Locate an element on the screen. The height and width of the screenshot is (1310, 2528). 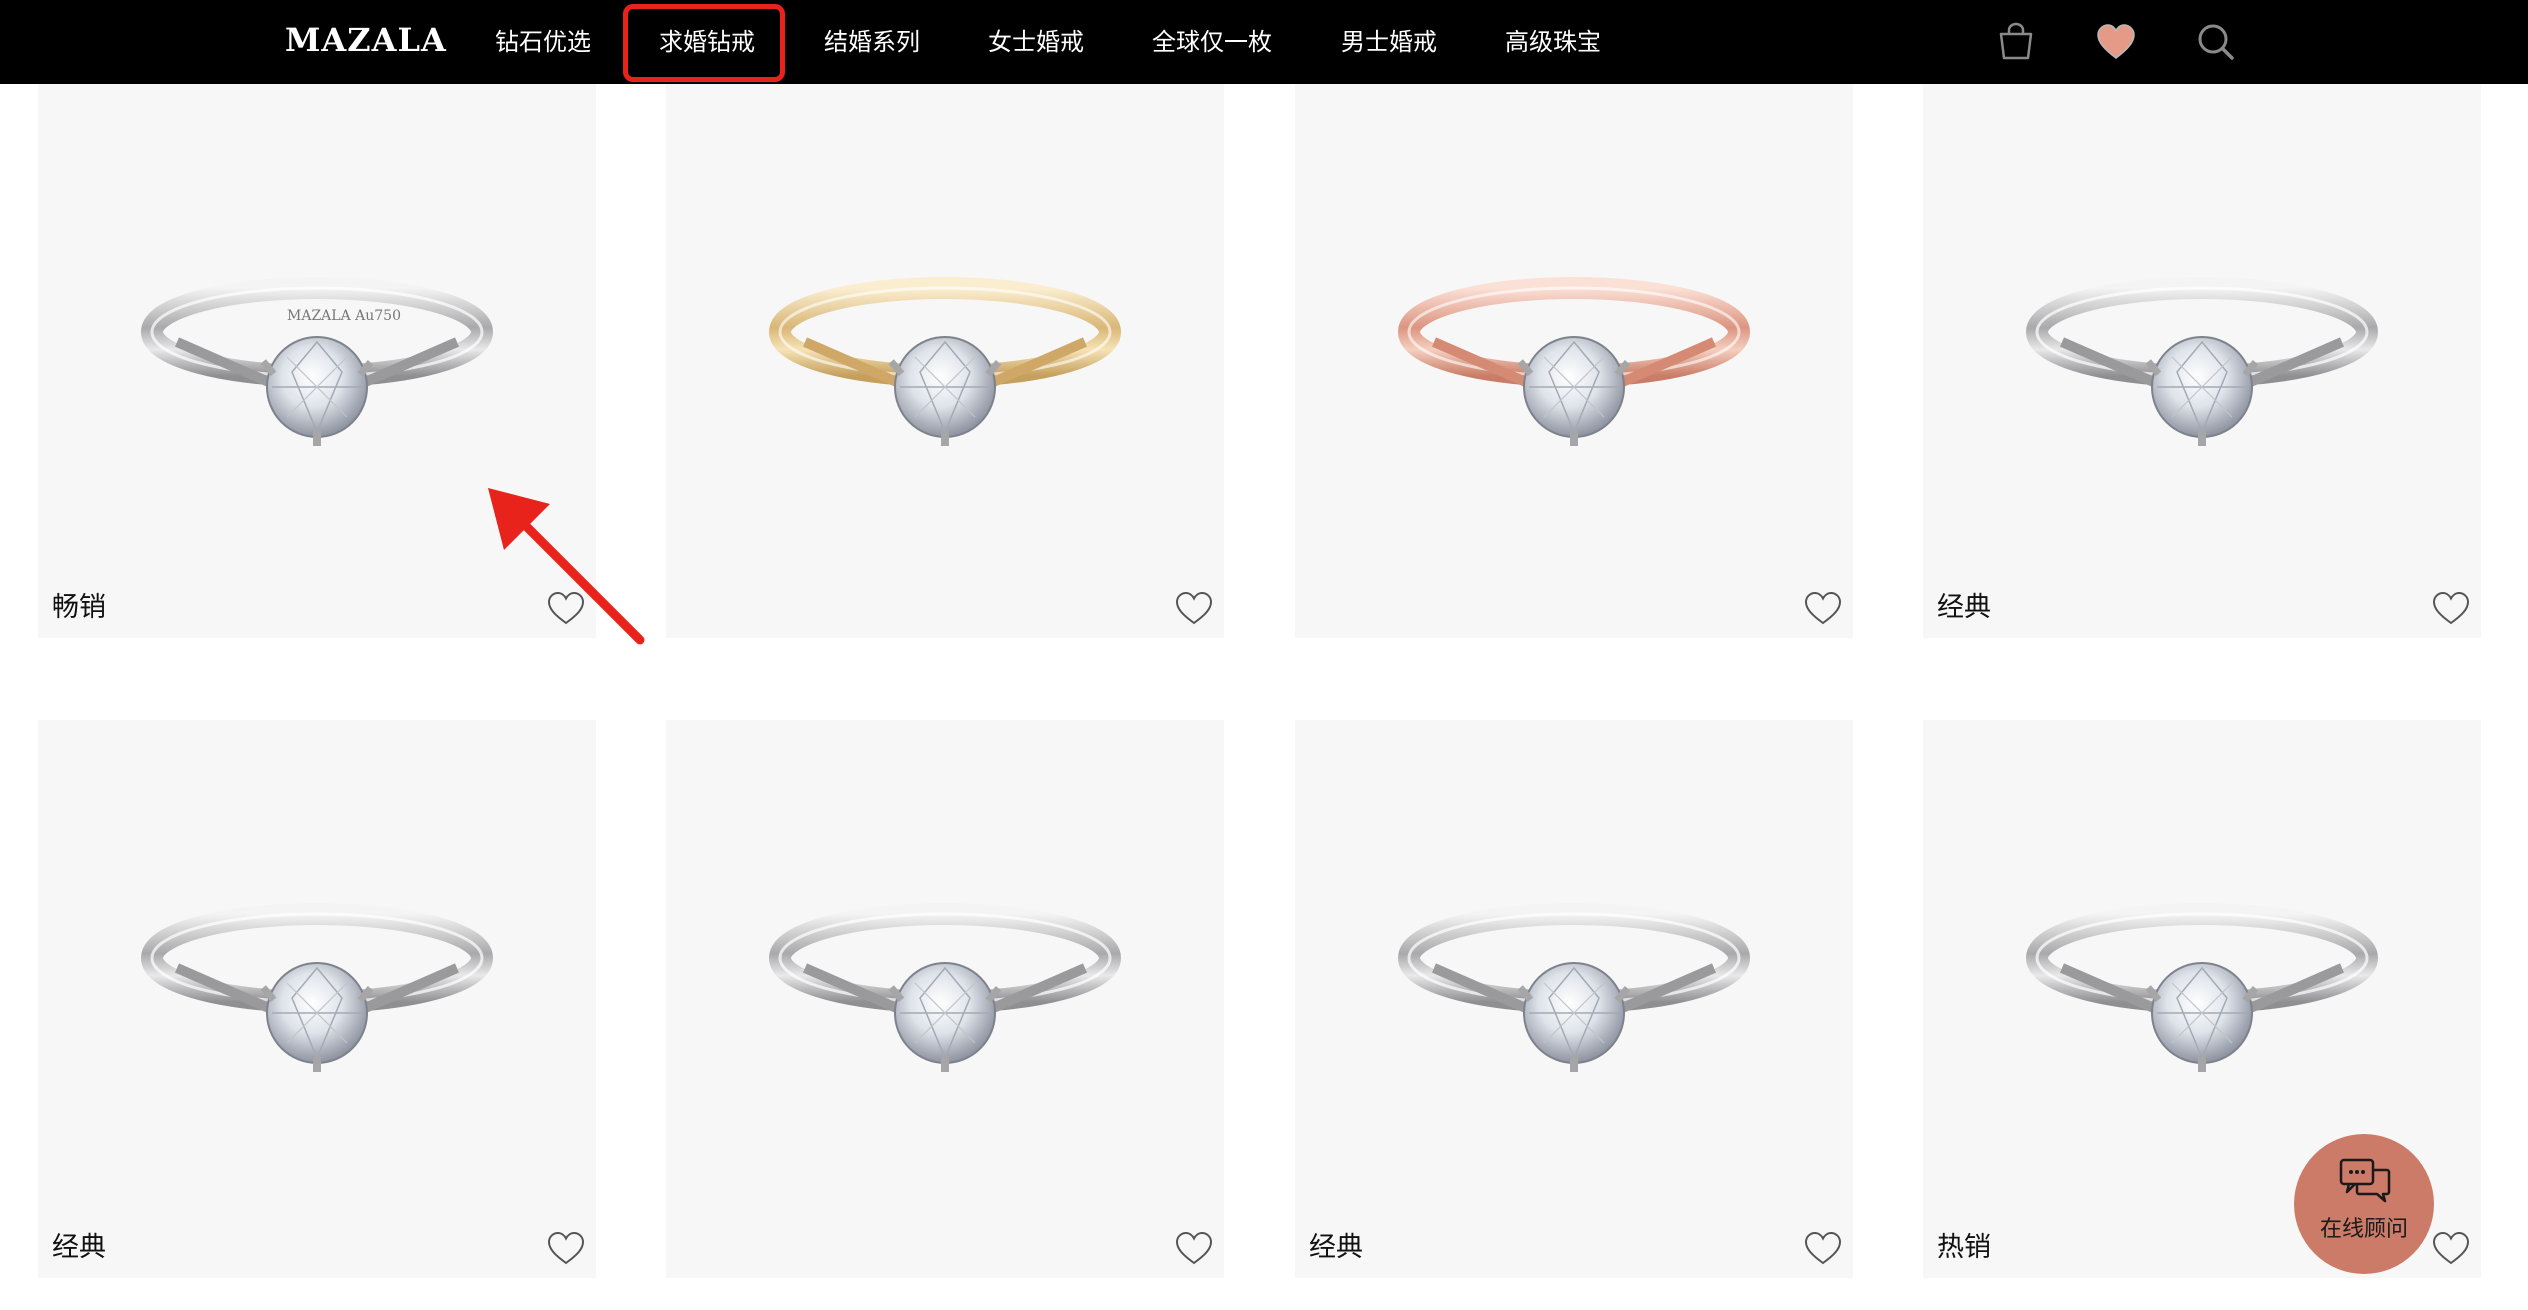
ring-engraving: MAZALA Au750 is located at coordinates (344, 316).